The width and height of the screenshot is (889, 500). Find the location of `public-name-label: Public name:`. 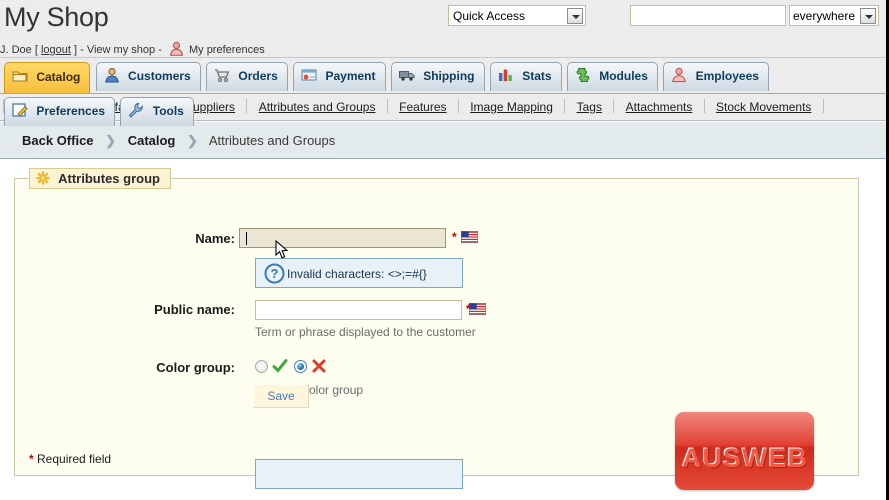

public-name-label: Public name: is located at coordinates (194, 309).